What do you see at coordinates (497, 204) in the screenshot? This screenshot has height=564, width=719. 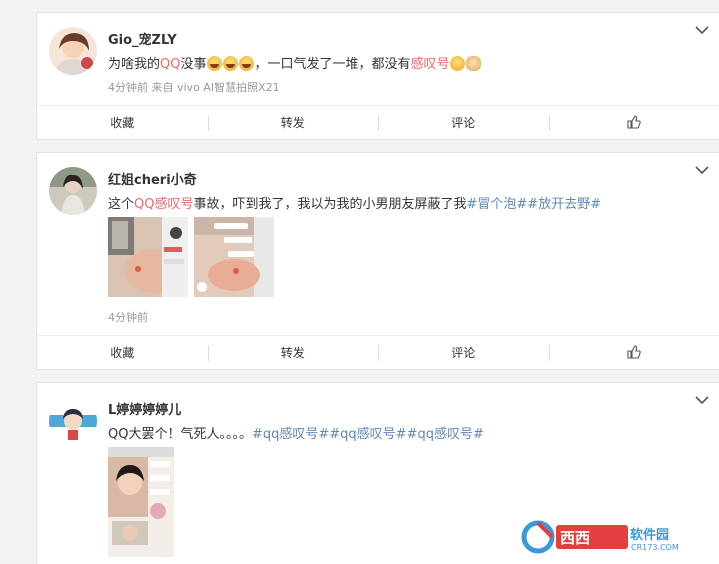 I see `topic-tag: #冒个泡#` at bounding box center [497, 204].